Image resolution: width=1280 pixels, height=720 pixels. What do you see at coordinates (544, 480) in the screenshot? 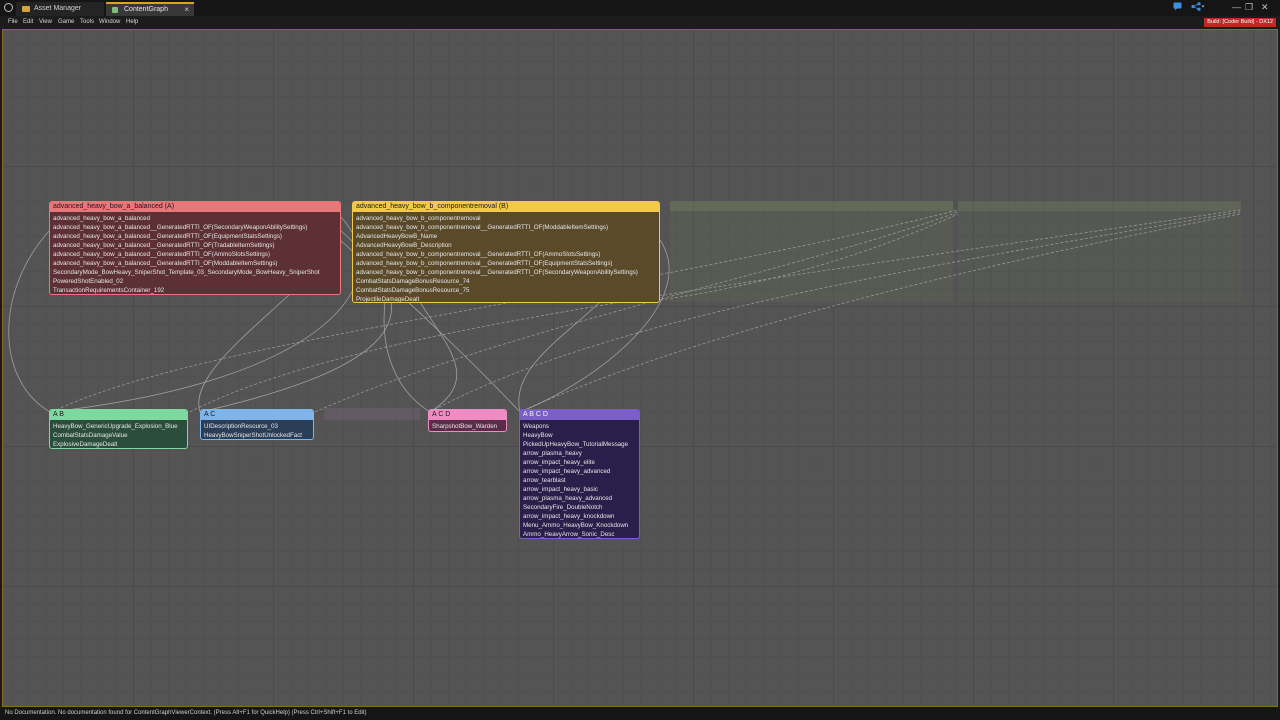
I see `node-row: arrow_tearblast` at bounding box center [544, 480].